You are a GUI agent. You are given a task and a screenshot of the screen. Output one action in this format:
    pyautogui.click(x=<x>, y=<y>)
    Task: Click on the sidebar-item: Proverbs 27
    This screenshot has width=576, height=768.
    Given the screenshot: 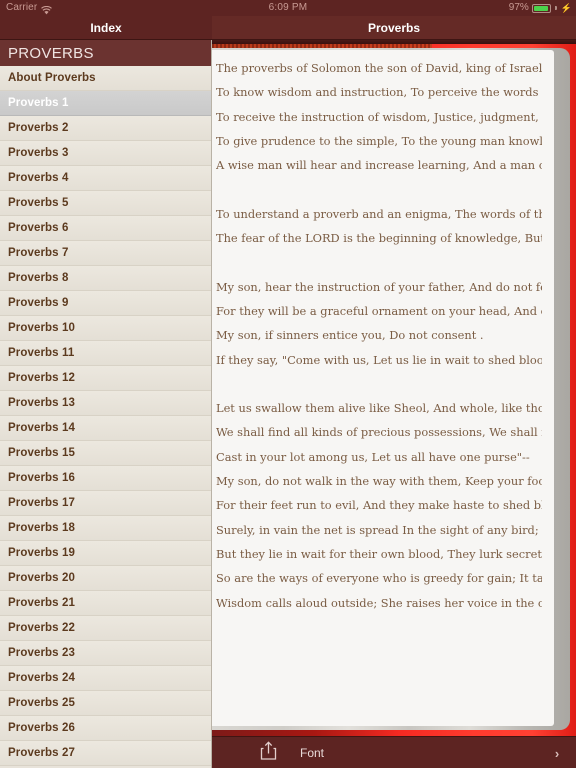 What is the action you would take?
    pyautogui.click(x=105, y=753)
    